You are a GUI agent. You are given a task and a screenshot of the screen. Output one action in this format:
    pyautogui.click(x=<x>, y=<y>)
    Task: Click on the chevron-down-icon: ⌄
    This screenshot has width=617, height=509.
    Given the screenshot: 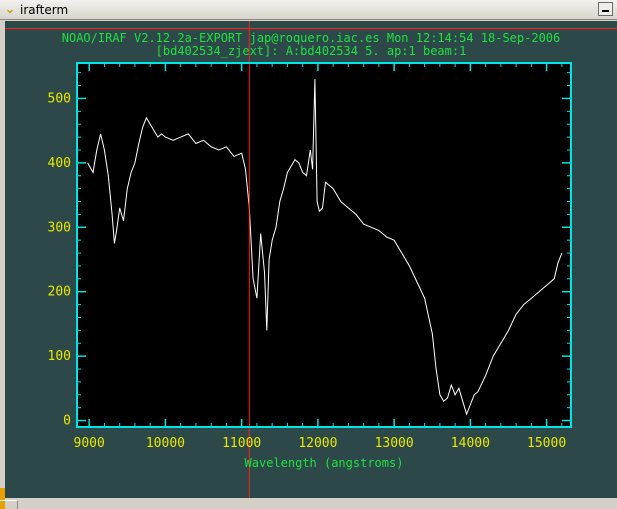 What is the action you would take?
    pyautogui.click(x=10, y=9)
    